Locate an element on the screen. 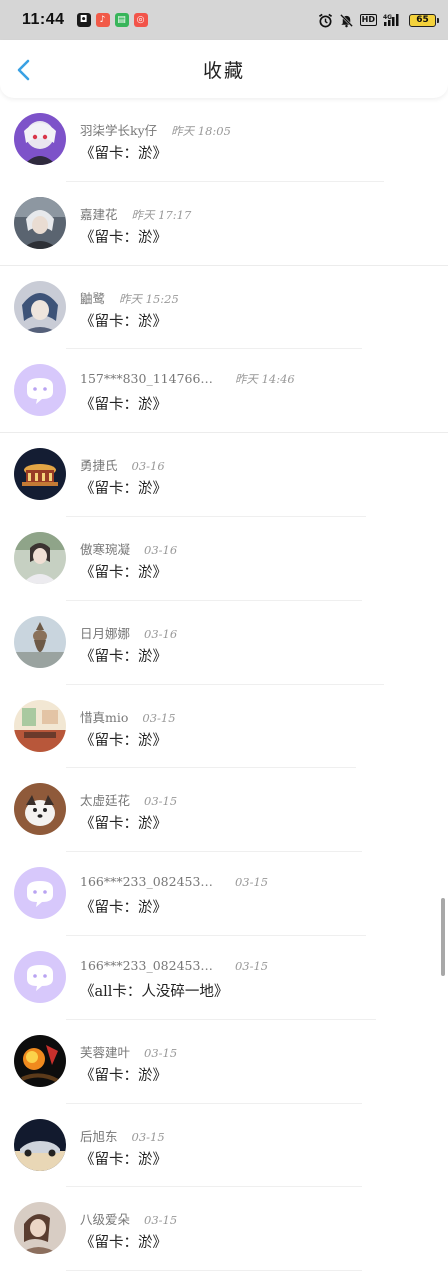 Image resolution: width=448 pixels, height=1280 pixels. page-title: 收藏 is located at coordinates (223, 70).